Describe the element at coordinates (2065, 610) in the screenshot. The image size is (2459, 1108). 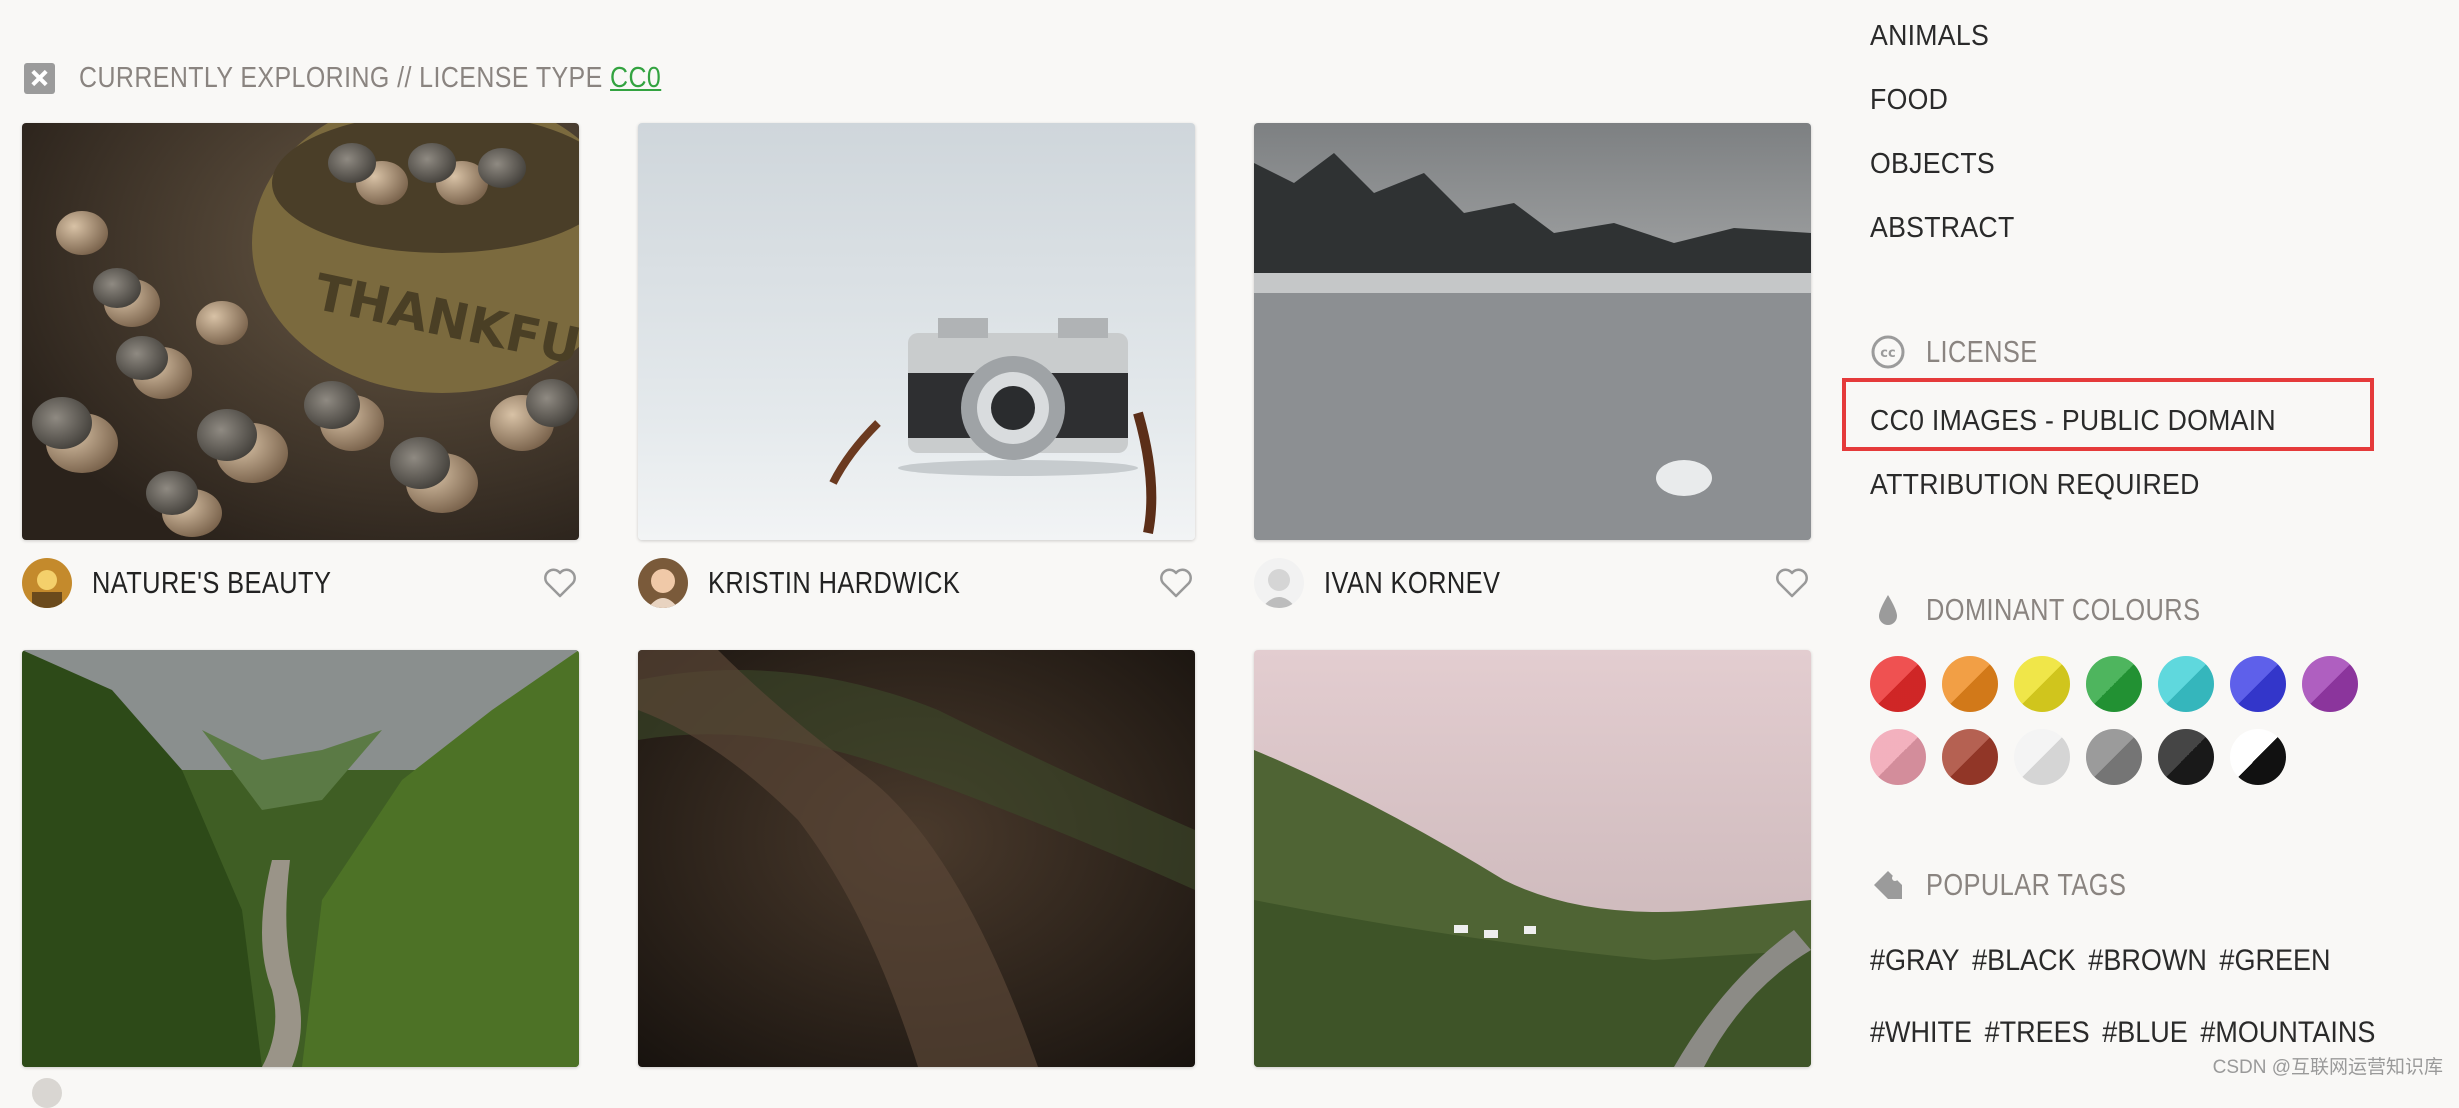
I see `dominant-colours-heading: DOMINANT COLOURS` at that location.